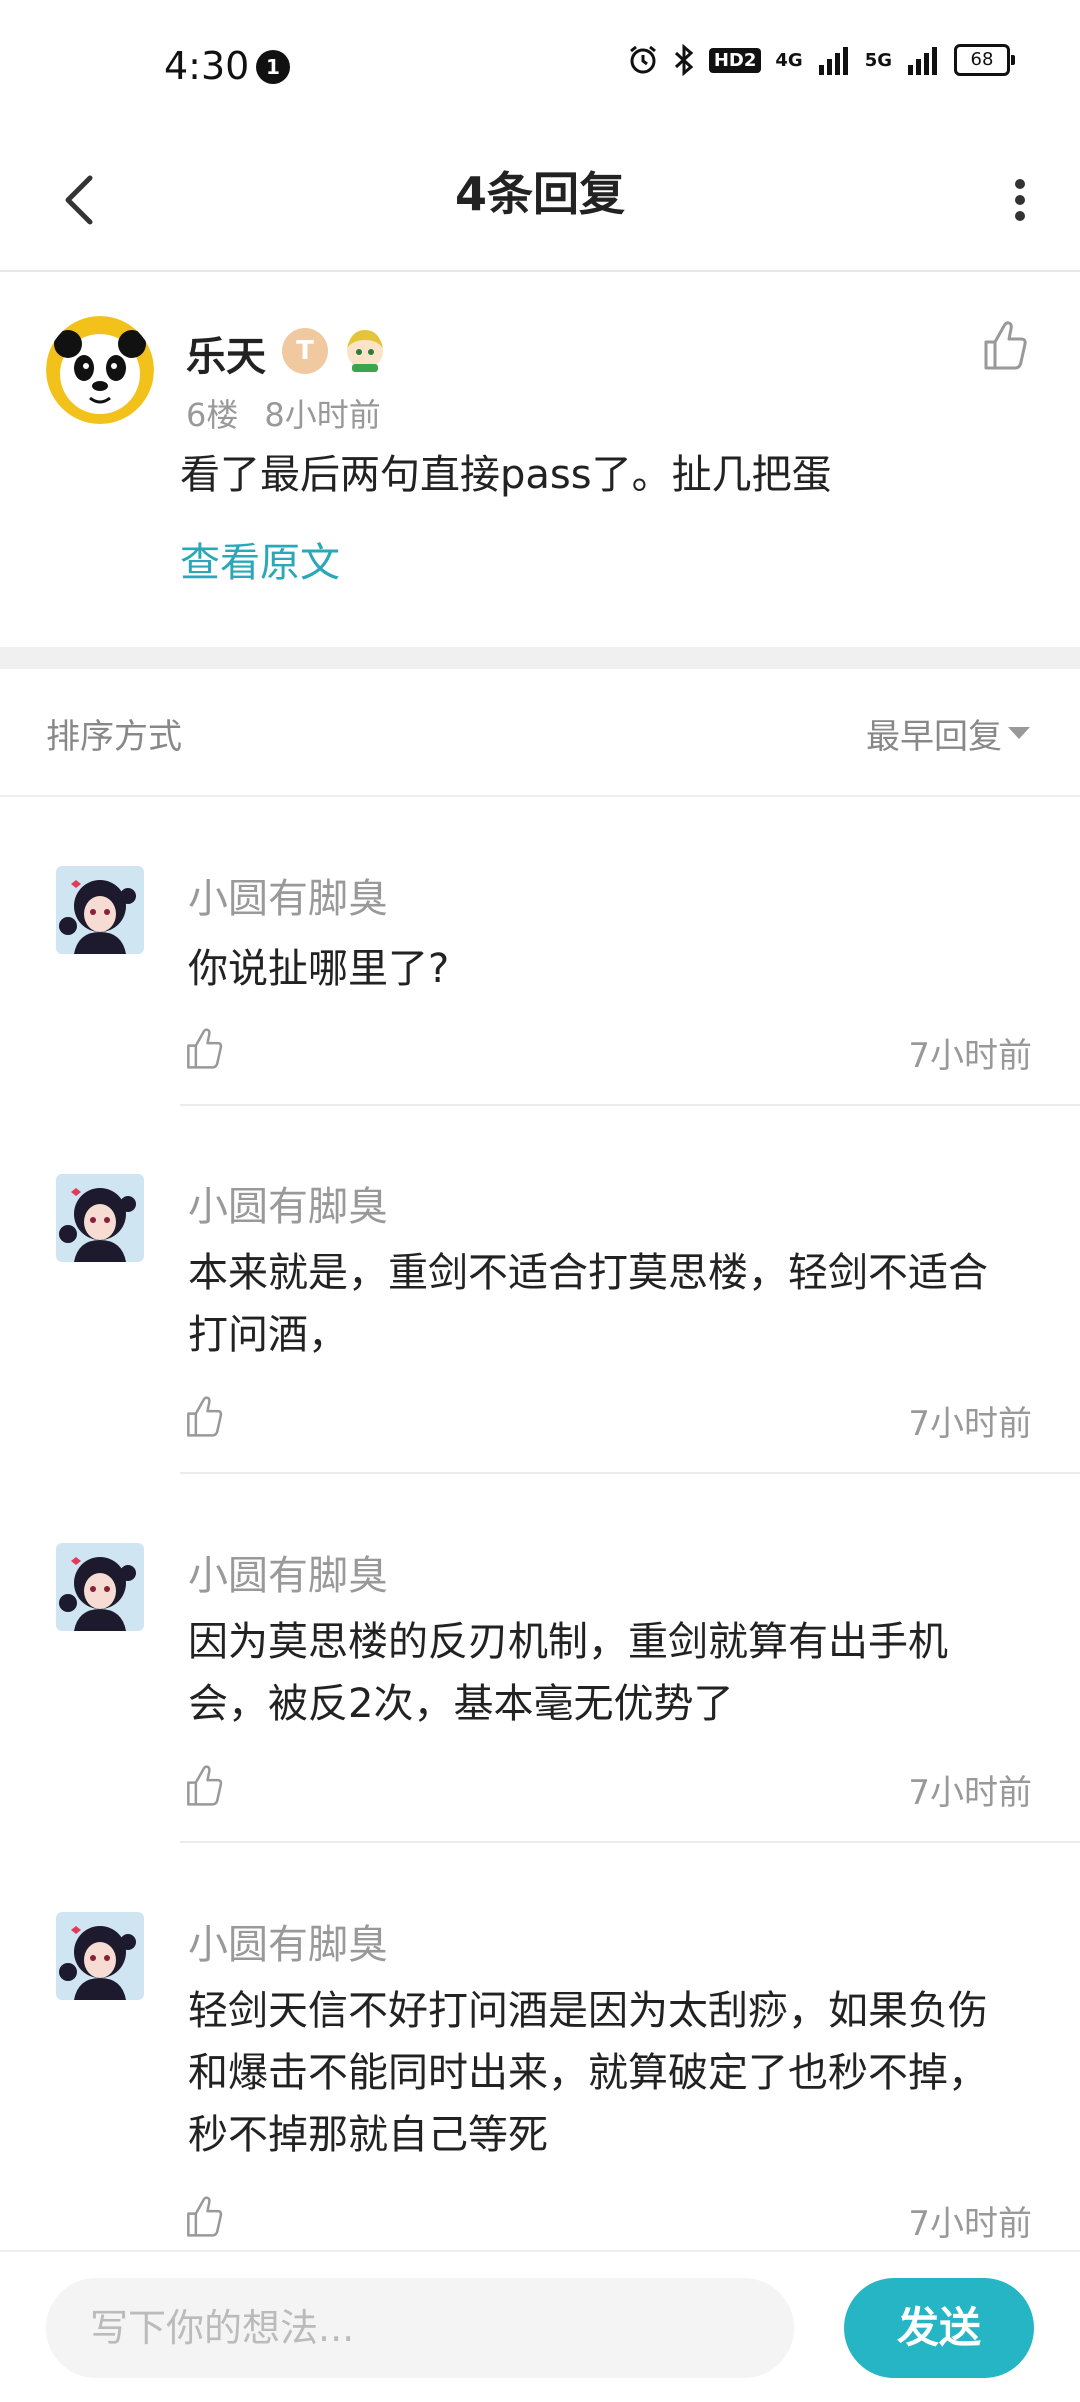 This screenshot has width=1080, height=2402. Describe the element at coordinates (540, 65) in the screenshot. I see `status-bar: 4:30 1 HD2 4G 5G 68` at that location.